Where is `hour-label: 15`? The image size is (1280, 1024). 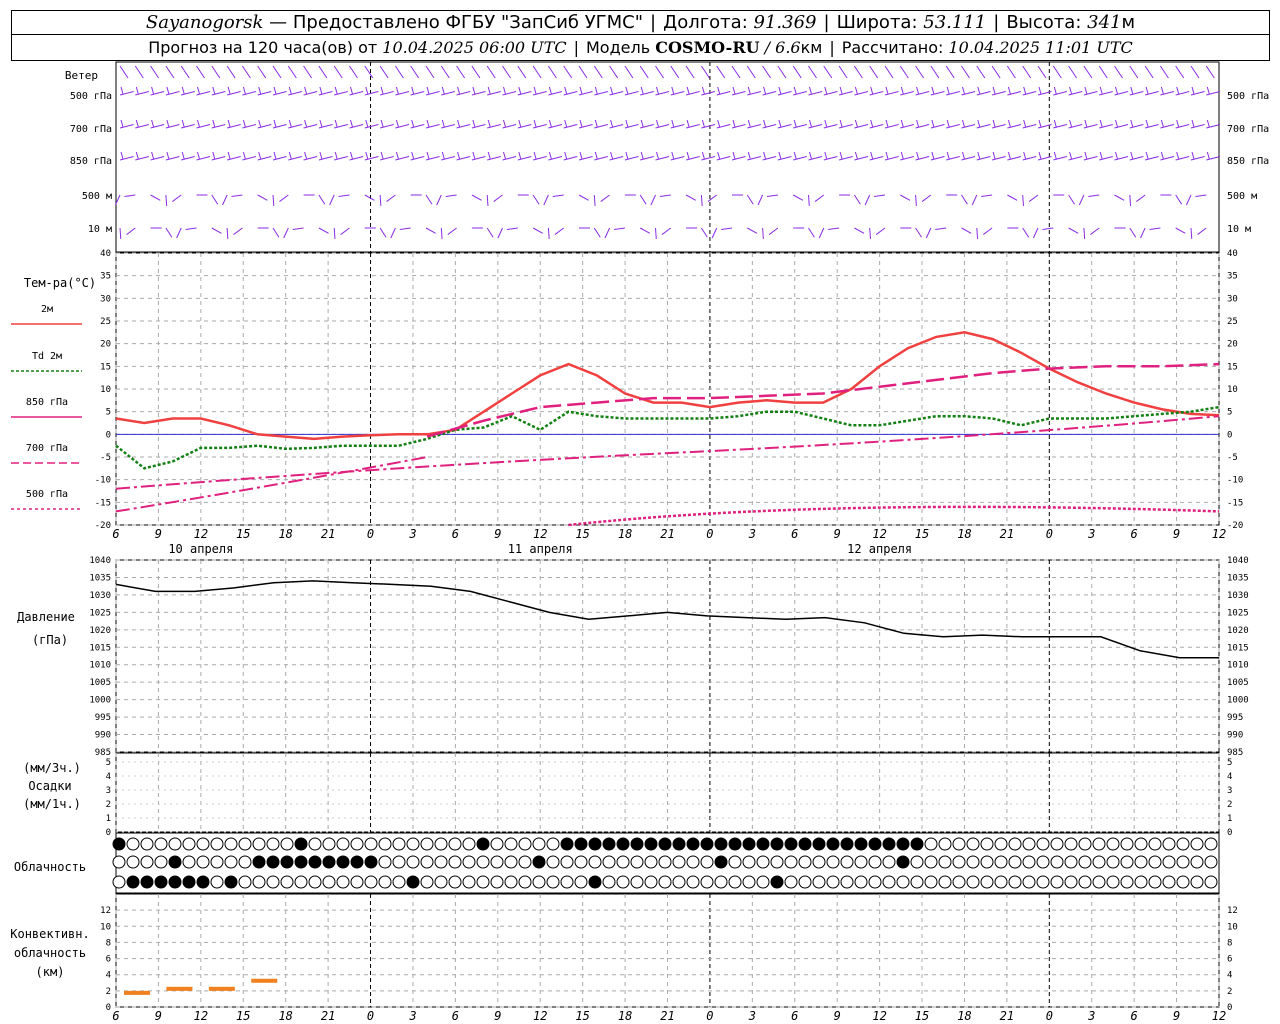
hour-label: 15 is located at coordinates (922, 534).